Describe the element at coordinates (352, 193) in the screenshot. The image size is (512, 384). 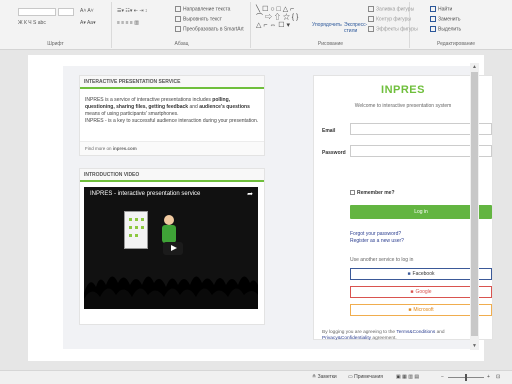
I see `checkbox-icon` at that location.